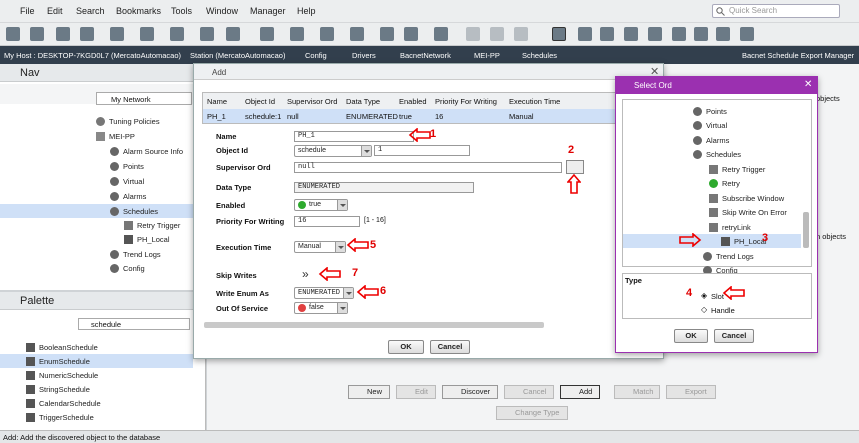 This screenshot has width=859, height=443. I want to click on menu-search: Search, so click(90, 11).